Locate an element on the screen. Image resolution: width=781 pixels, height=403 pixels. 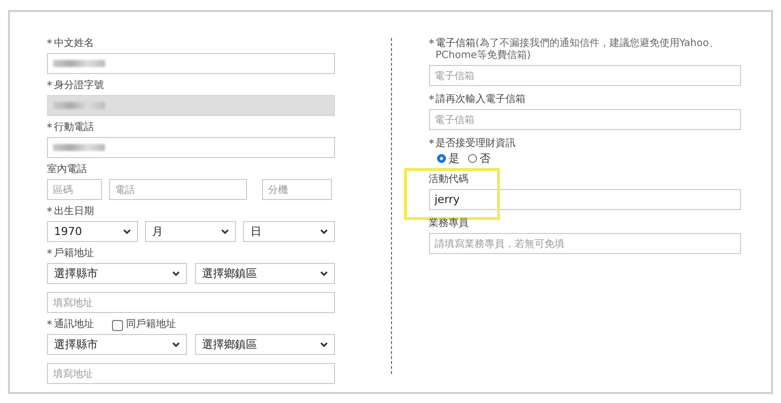
field-label: 業務專員 is located at coordinates (448, 224).